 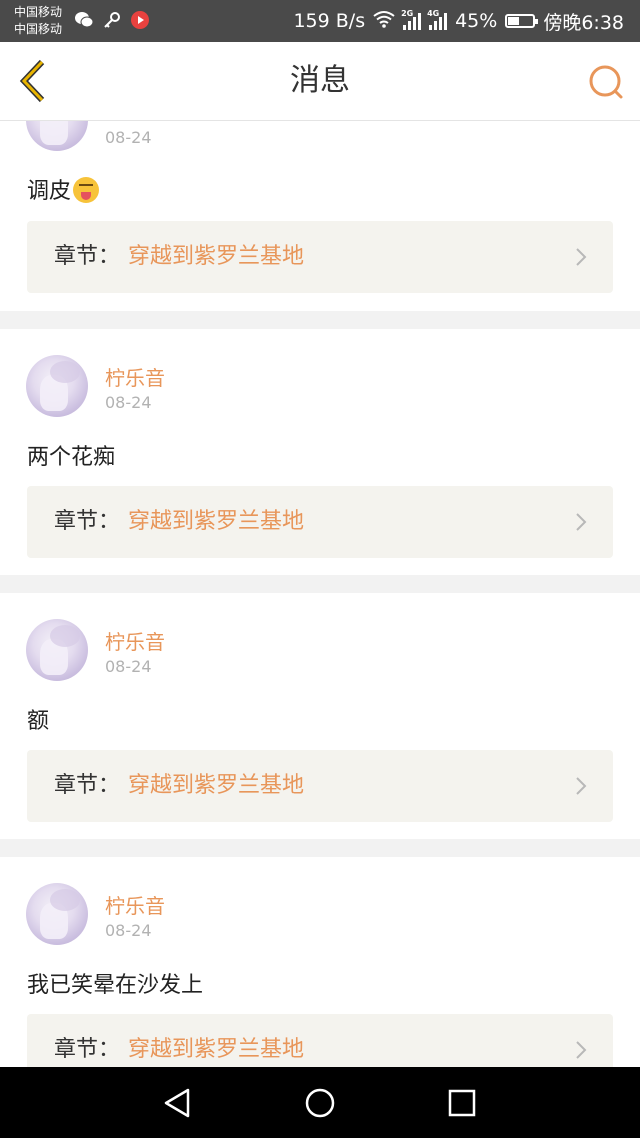 What do you see at coordinates (583, 22) in the screenshot?
I see `clock: 傍晚6:38` at bounding box center [583, 22].